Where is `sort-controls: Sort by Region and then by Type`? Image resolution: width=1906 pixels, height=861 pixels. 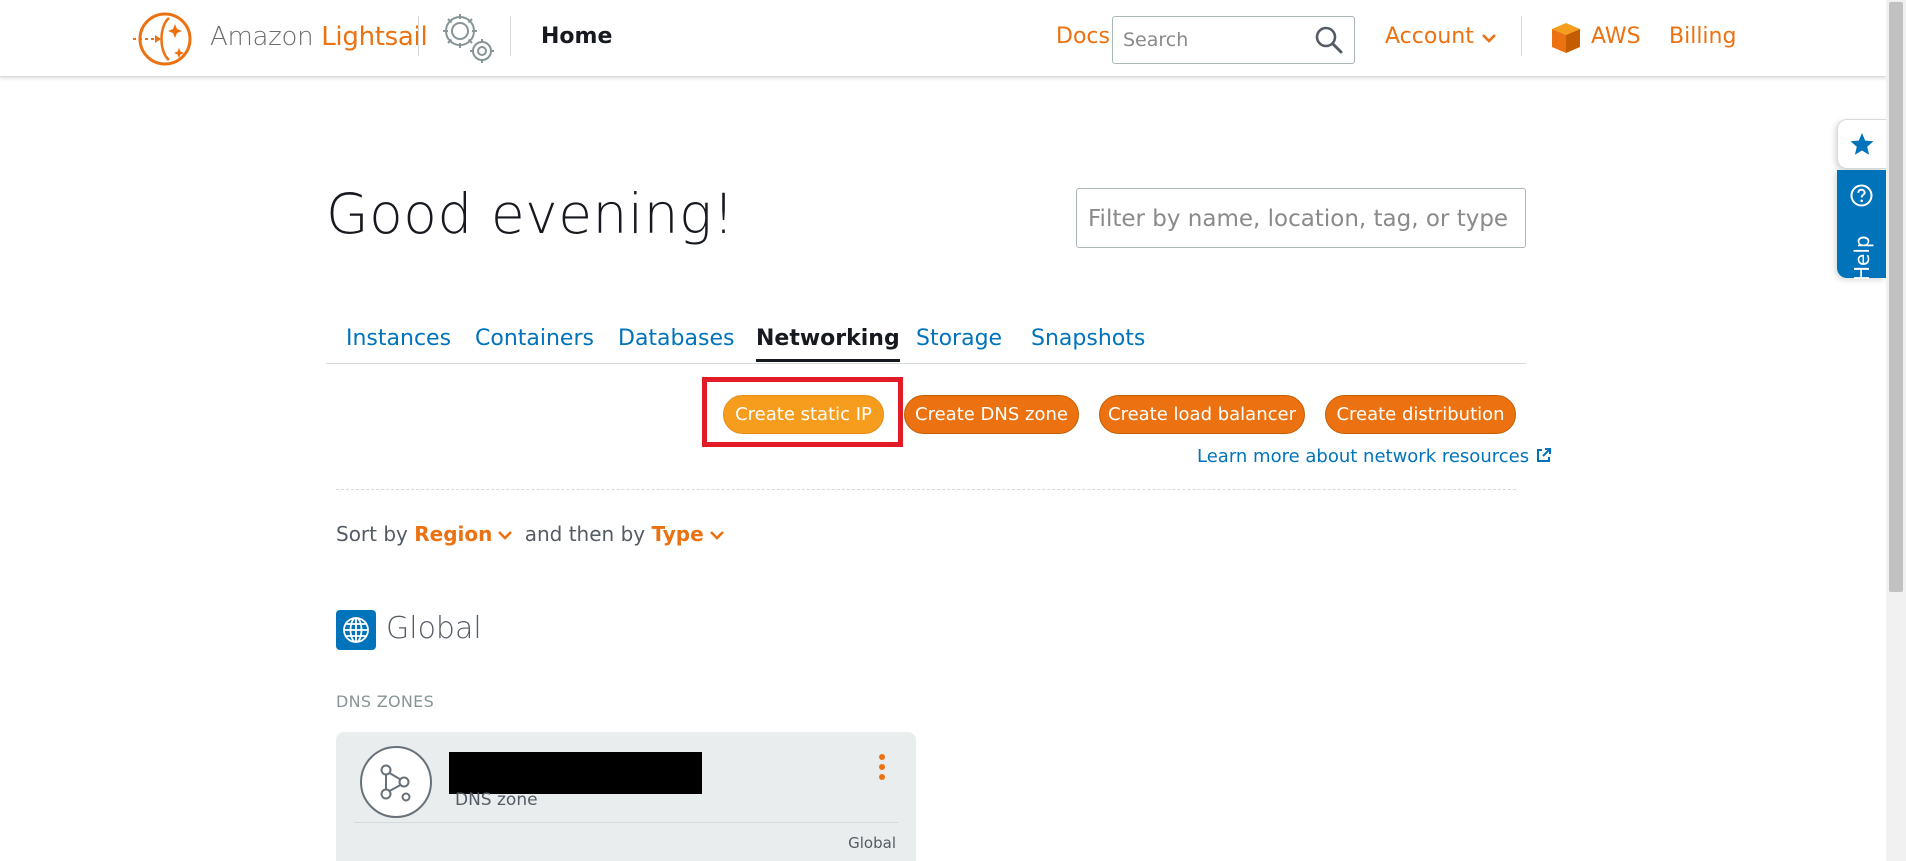 sort-controls: Sort by Region and then by Type is located at coordinates (530, 534).